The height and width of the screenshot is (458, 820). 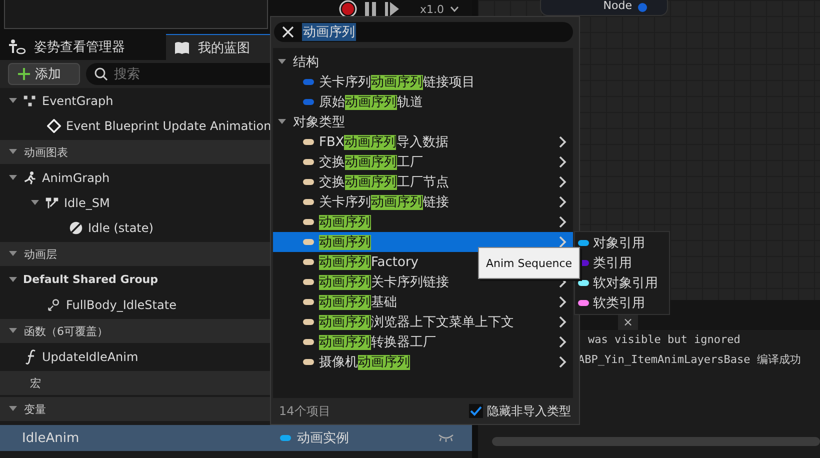 What do you see at coordinates (665, 340) in the screenshot?
I see `log-line: was visible but ignored` at bounding box center [665, 340].